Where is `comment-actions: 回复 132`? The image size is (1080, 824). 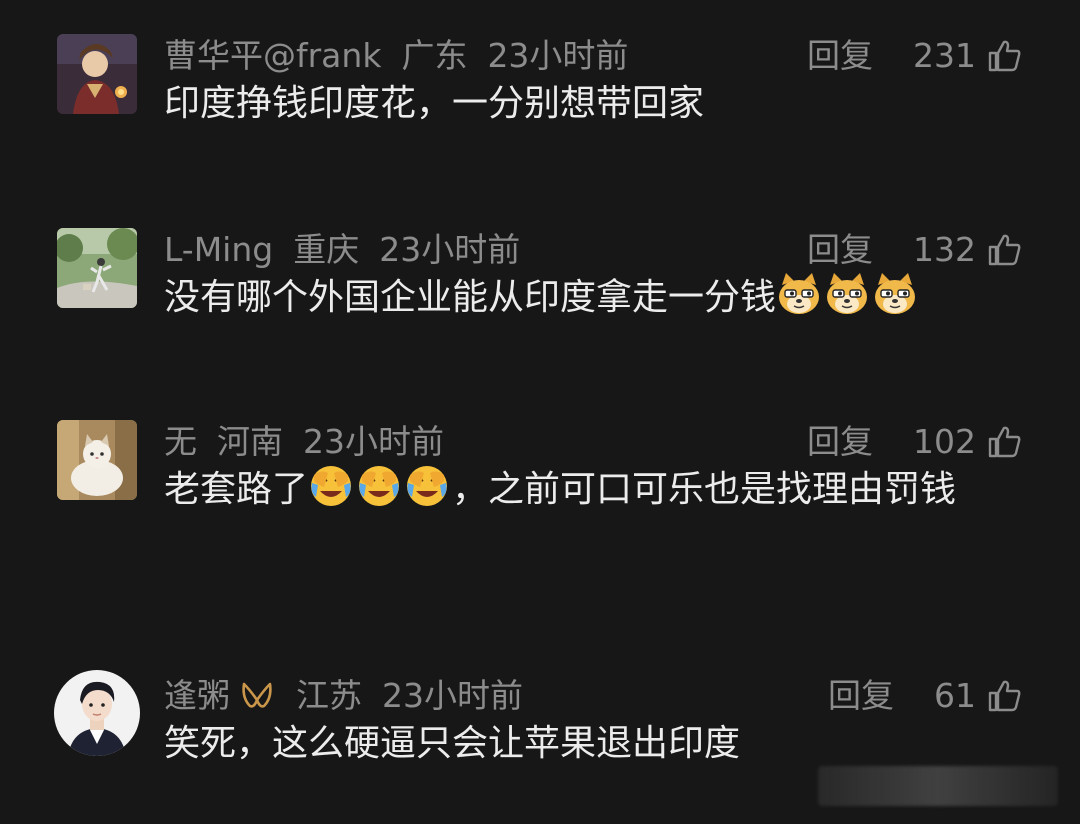
comment-actions: 回复 132 is located at coordinates (914, 250).